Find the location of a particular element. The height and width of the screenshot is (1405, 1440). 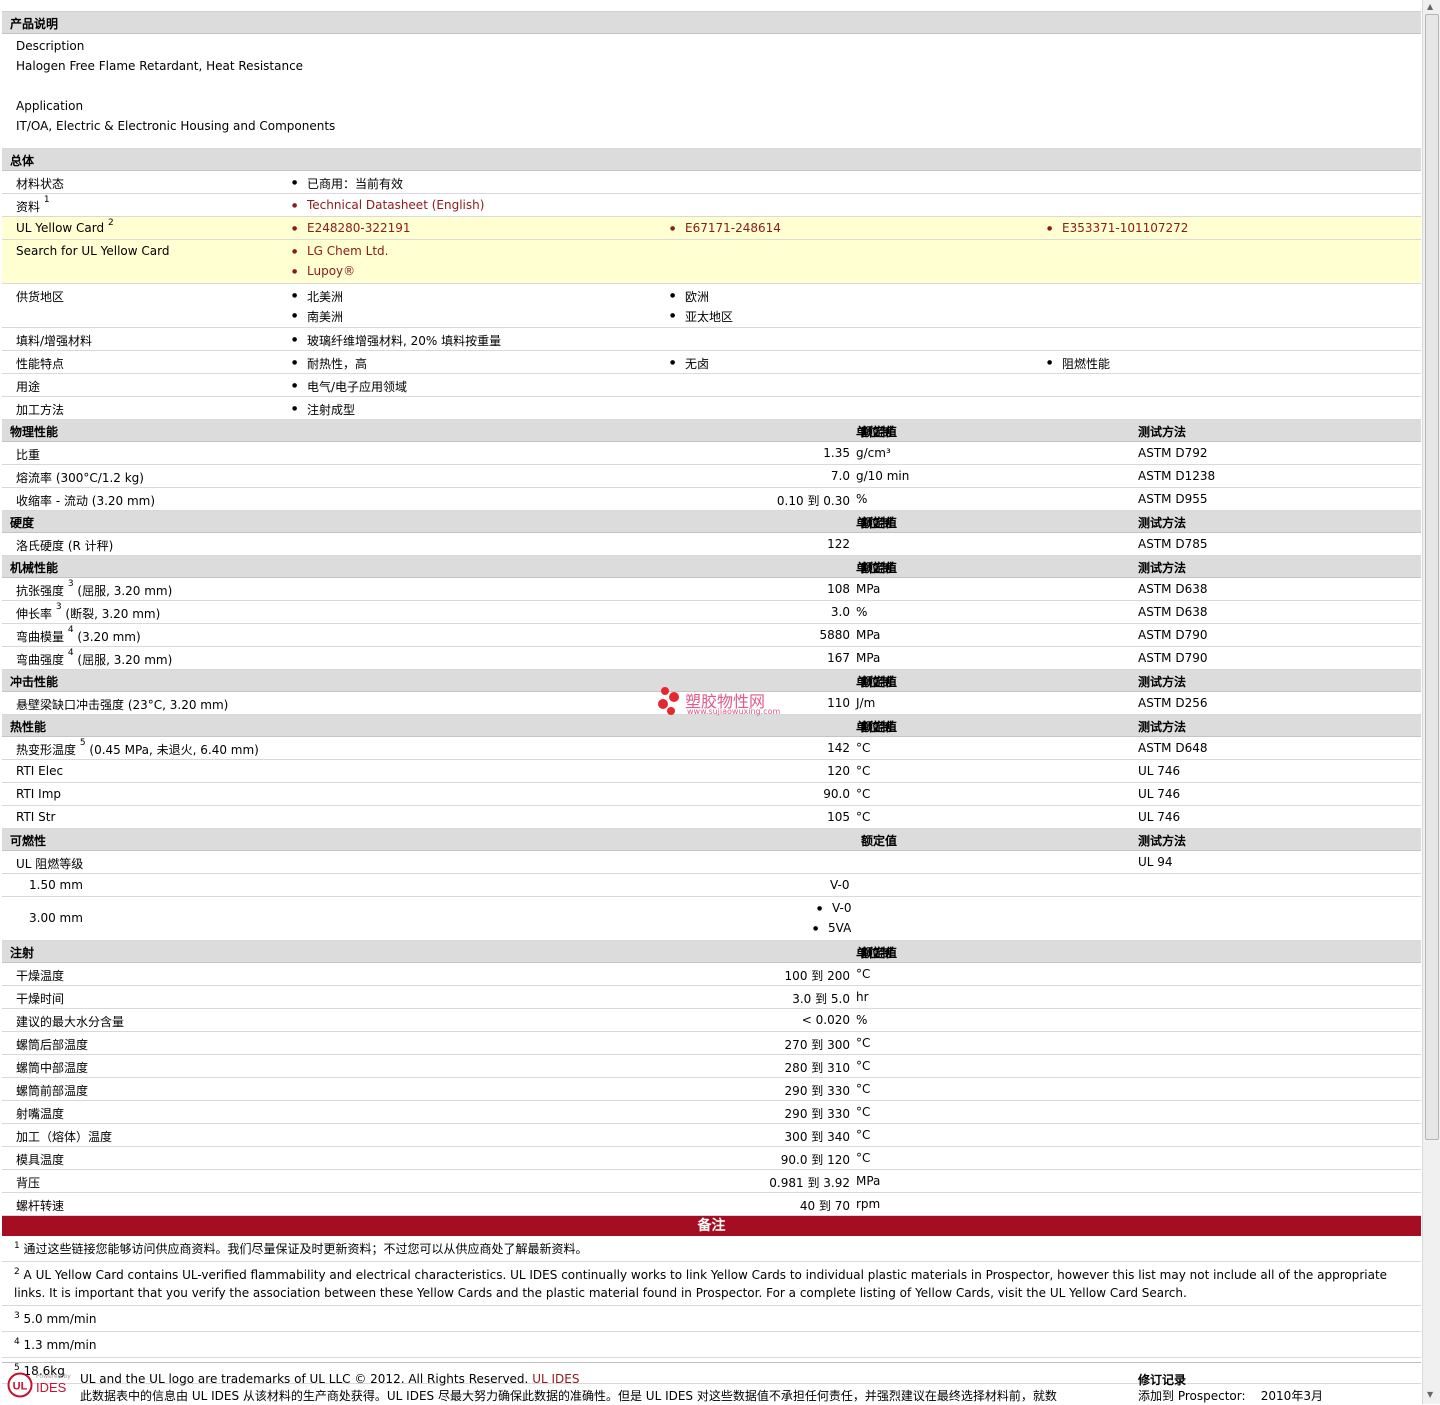

row-label: RTI Imp is located at coordinates (38, 794).